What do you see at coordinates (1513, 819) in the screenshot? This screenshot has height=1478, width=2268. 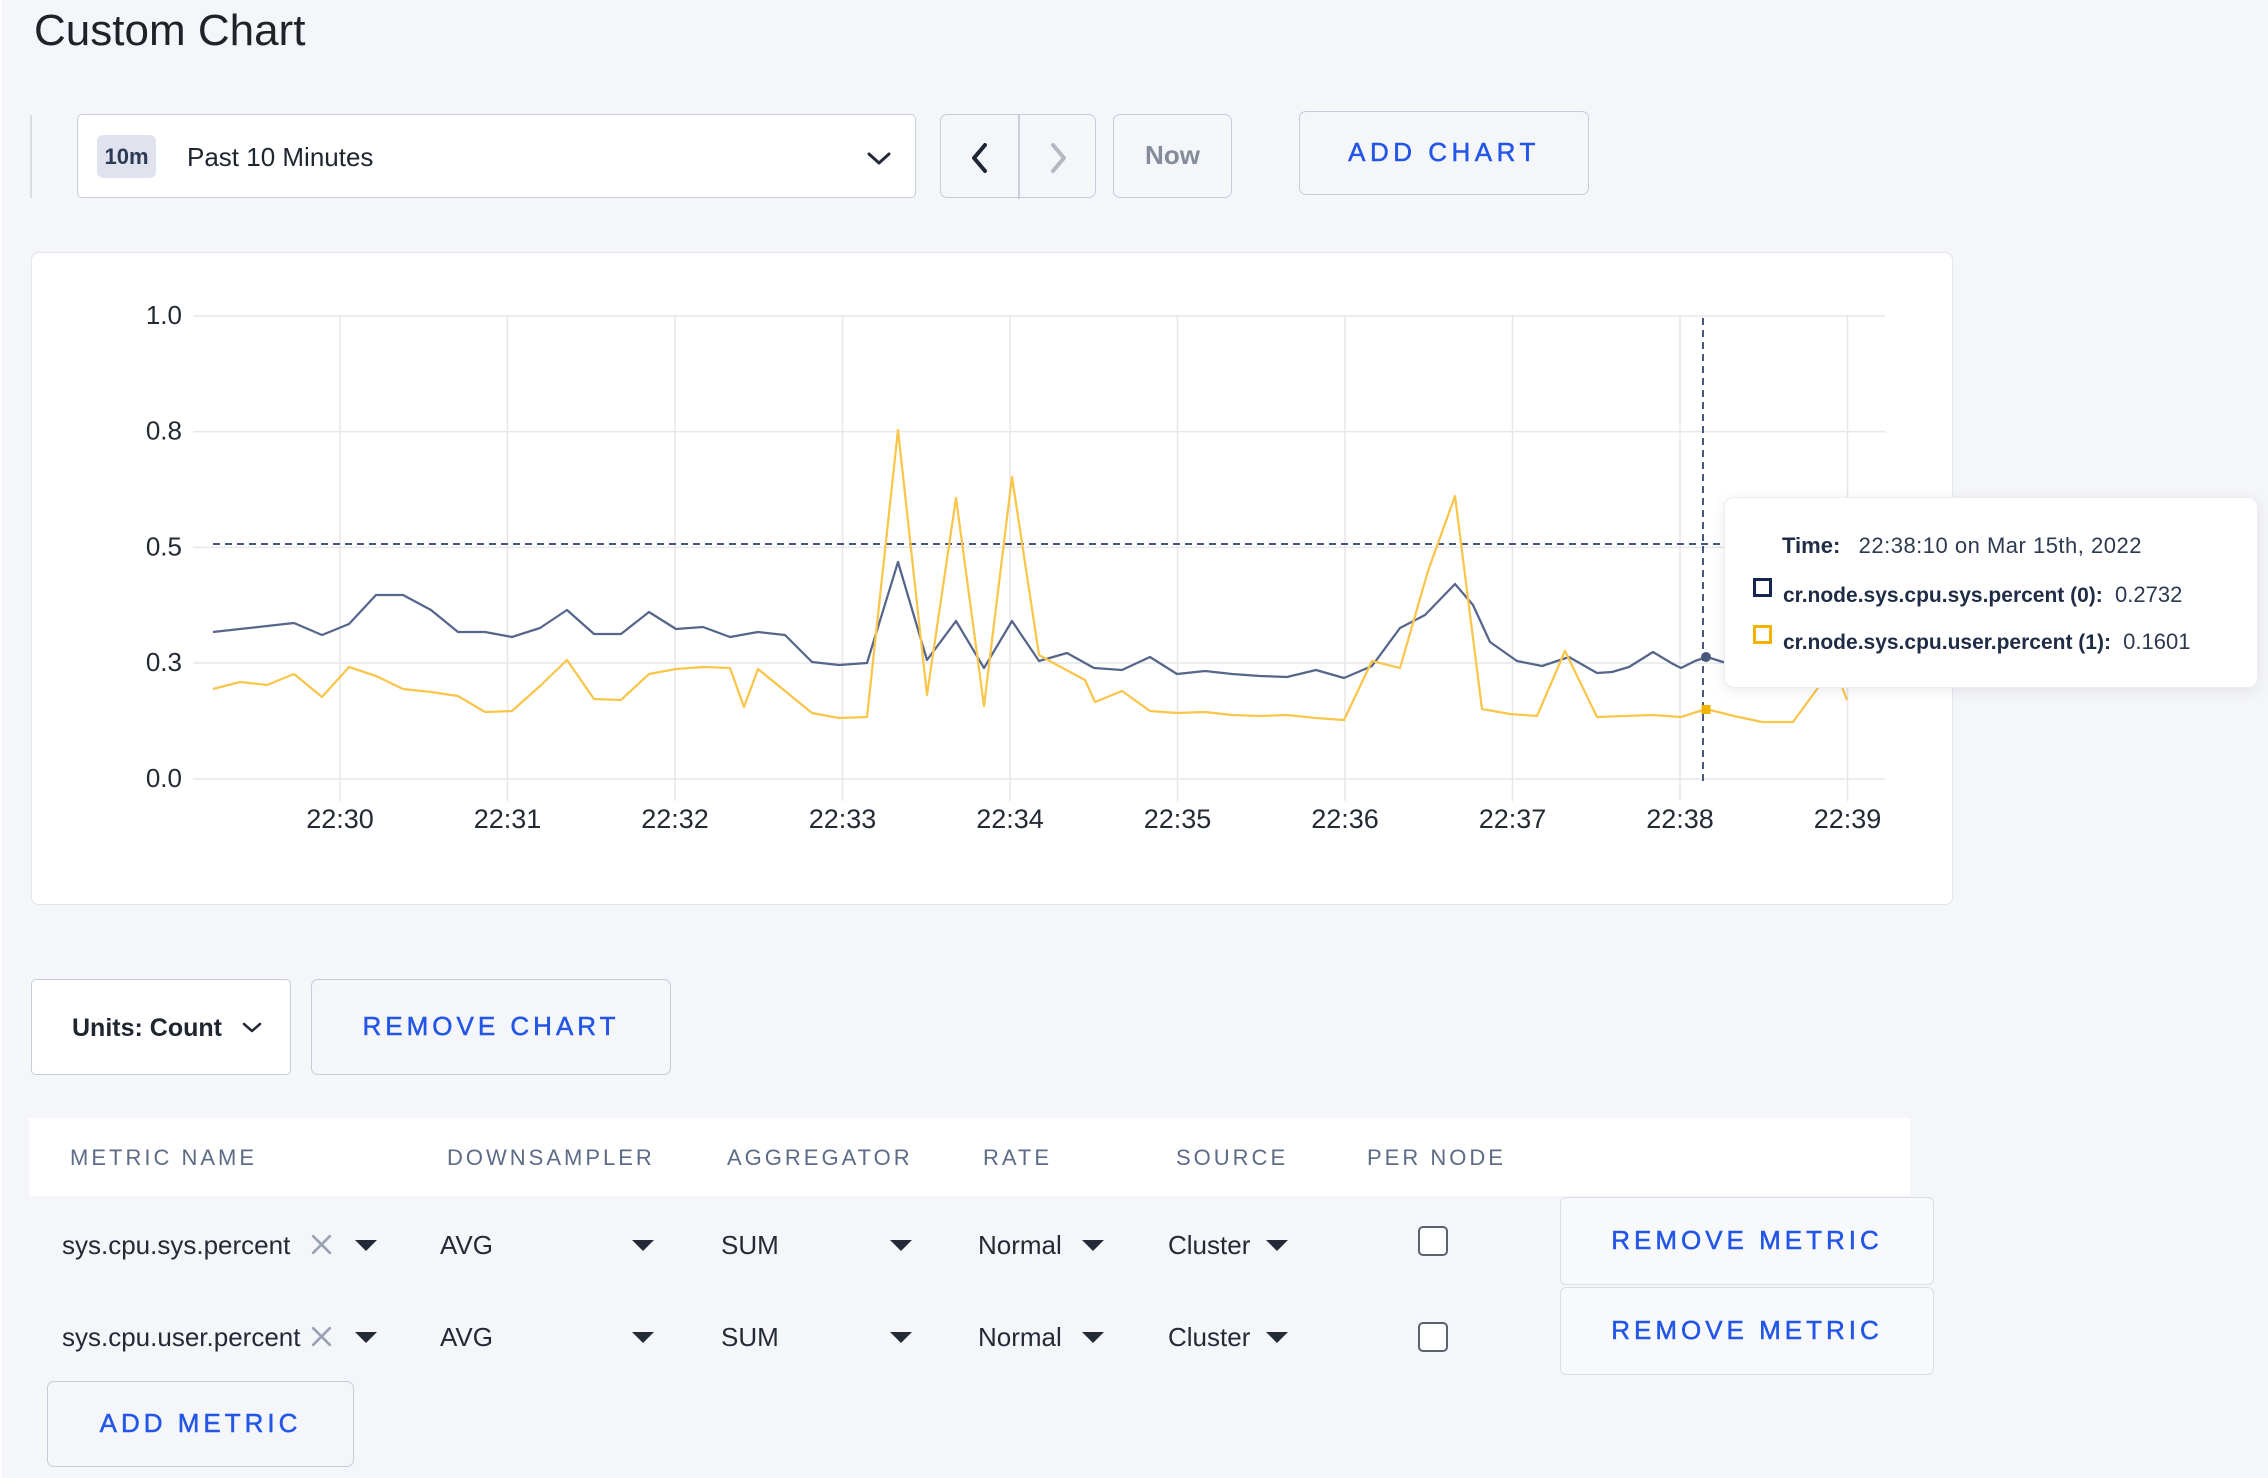 I see `svg-text: 22:37` at bounding box center [1513, 819].